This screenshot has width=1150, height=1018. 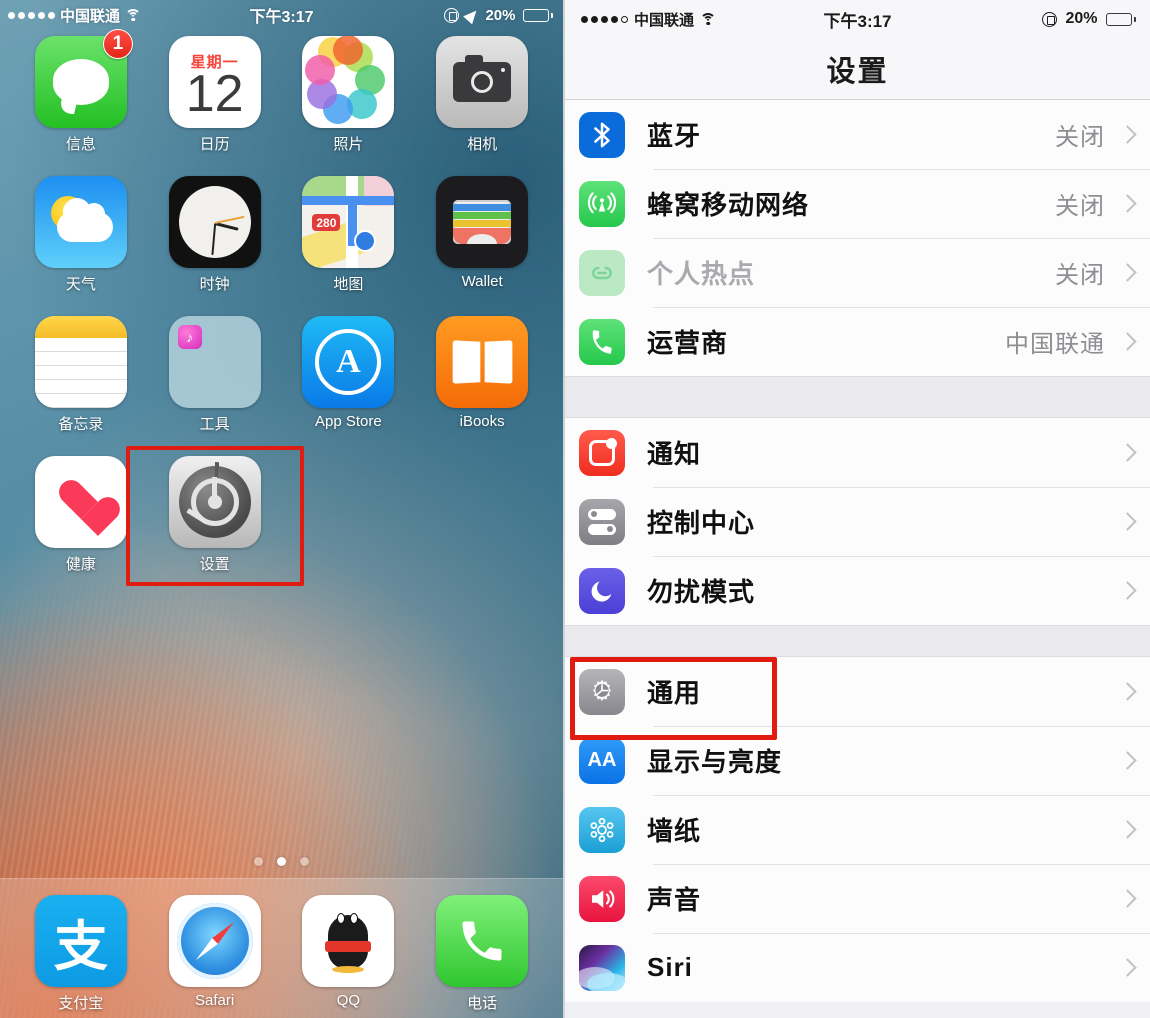 I want to click on maps-icon: 280, so click(x=348, y=222).